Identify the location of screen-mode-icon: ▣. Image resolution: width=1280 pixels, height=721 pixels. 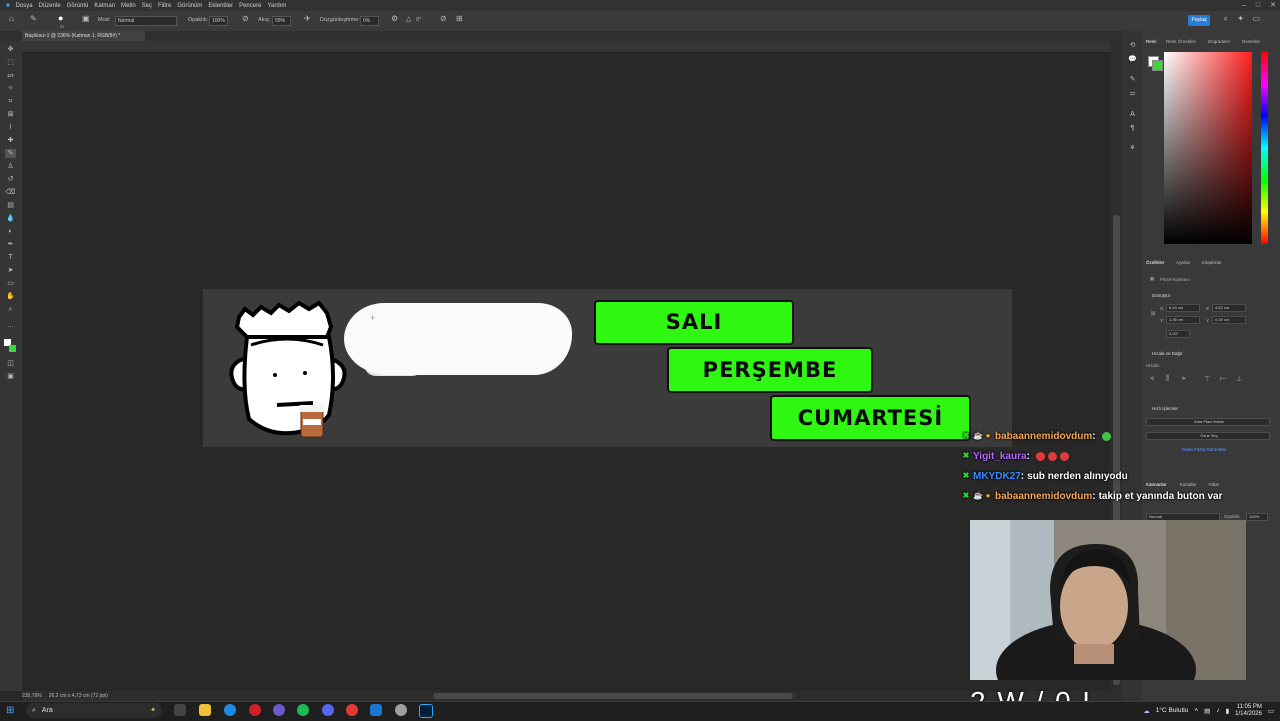
(10, 376).